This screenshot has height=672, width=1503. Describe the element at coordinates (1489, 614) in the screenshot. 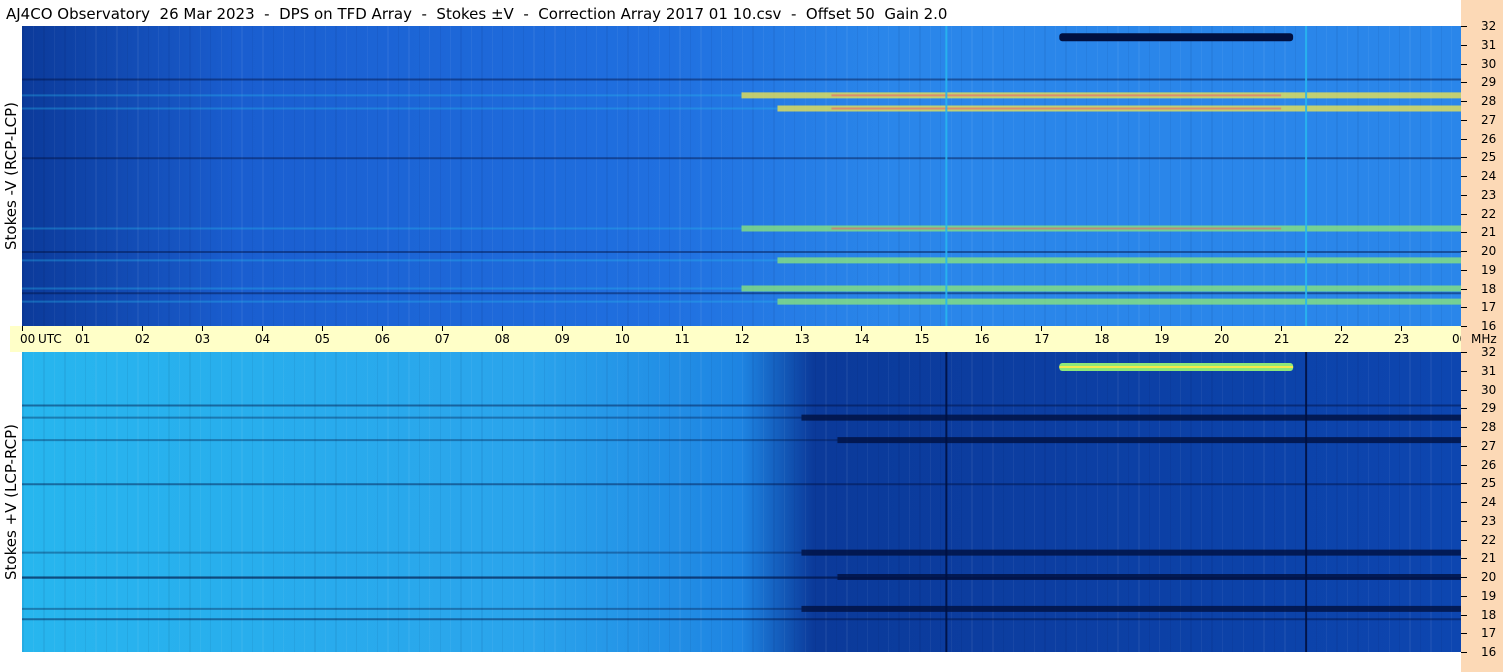

I see `frequency-tick-label: 18` at that location.